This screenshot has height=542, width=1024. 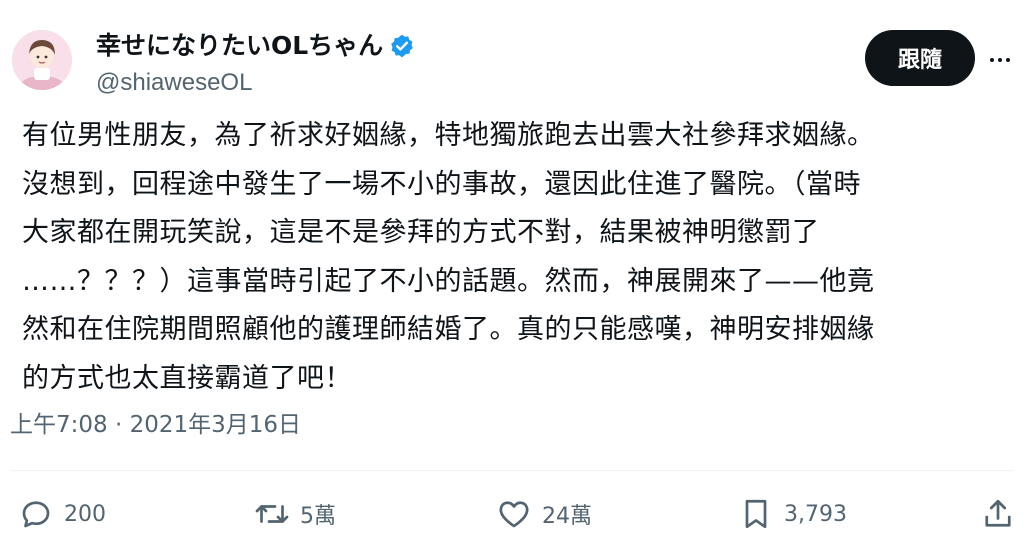 What do you see at coordinates (295, 514) in the screenshot?
I see `retweet-button: 5萬` at bounding box center [295, 514].